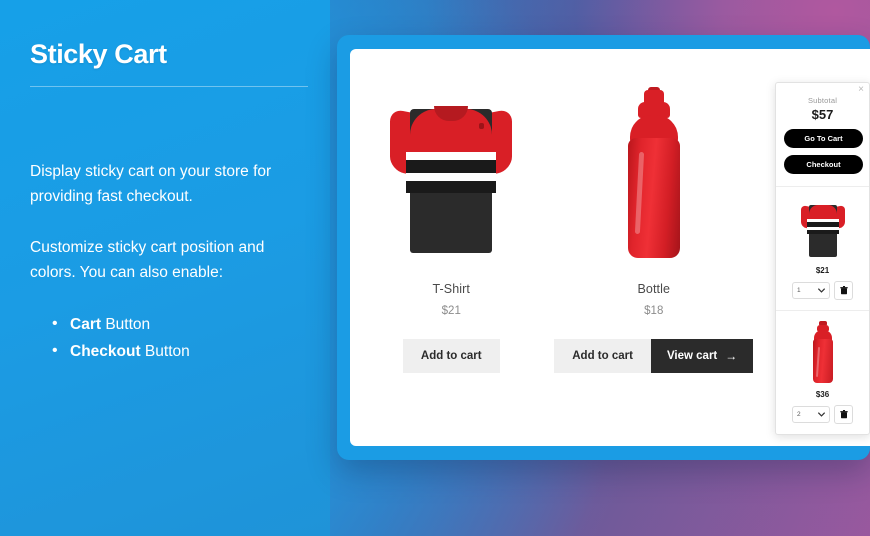  I want to click on product-card-bottle: SRAM Bottle $18 Add to cart View cart →, so click(654, 222).